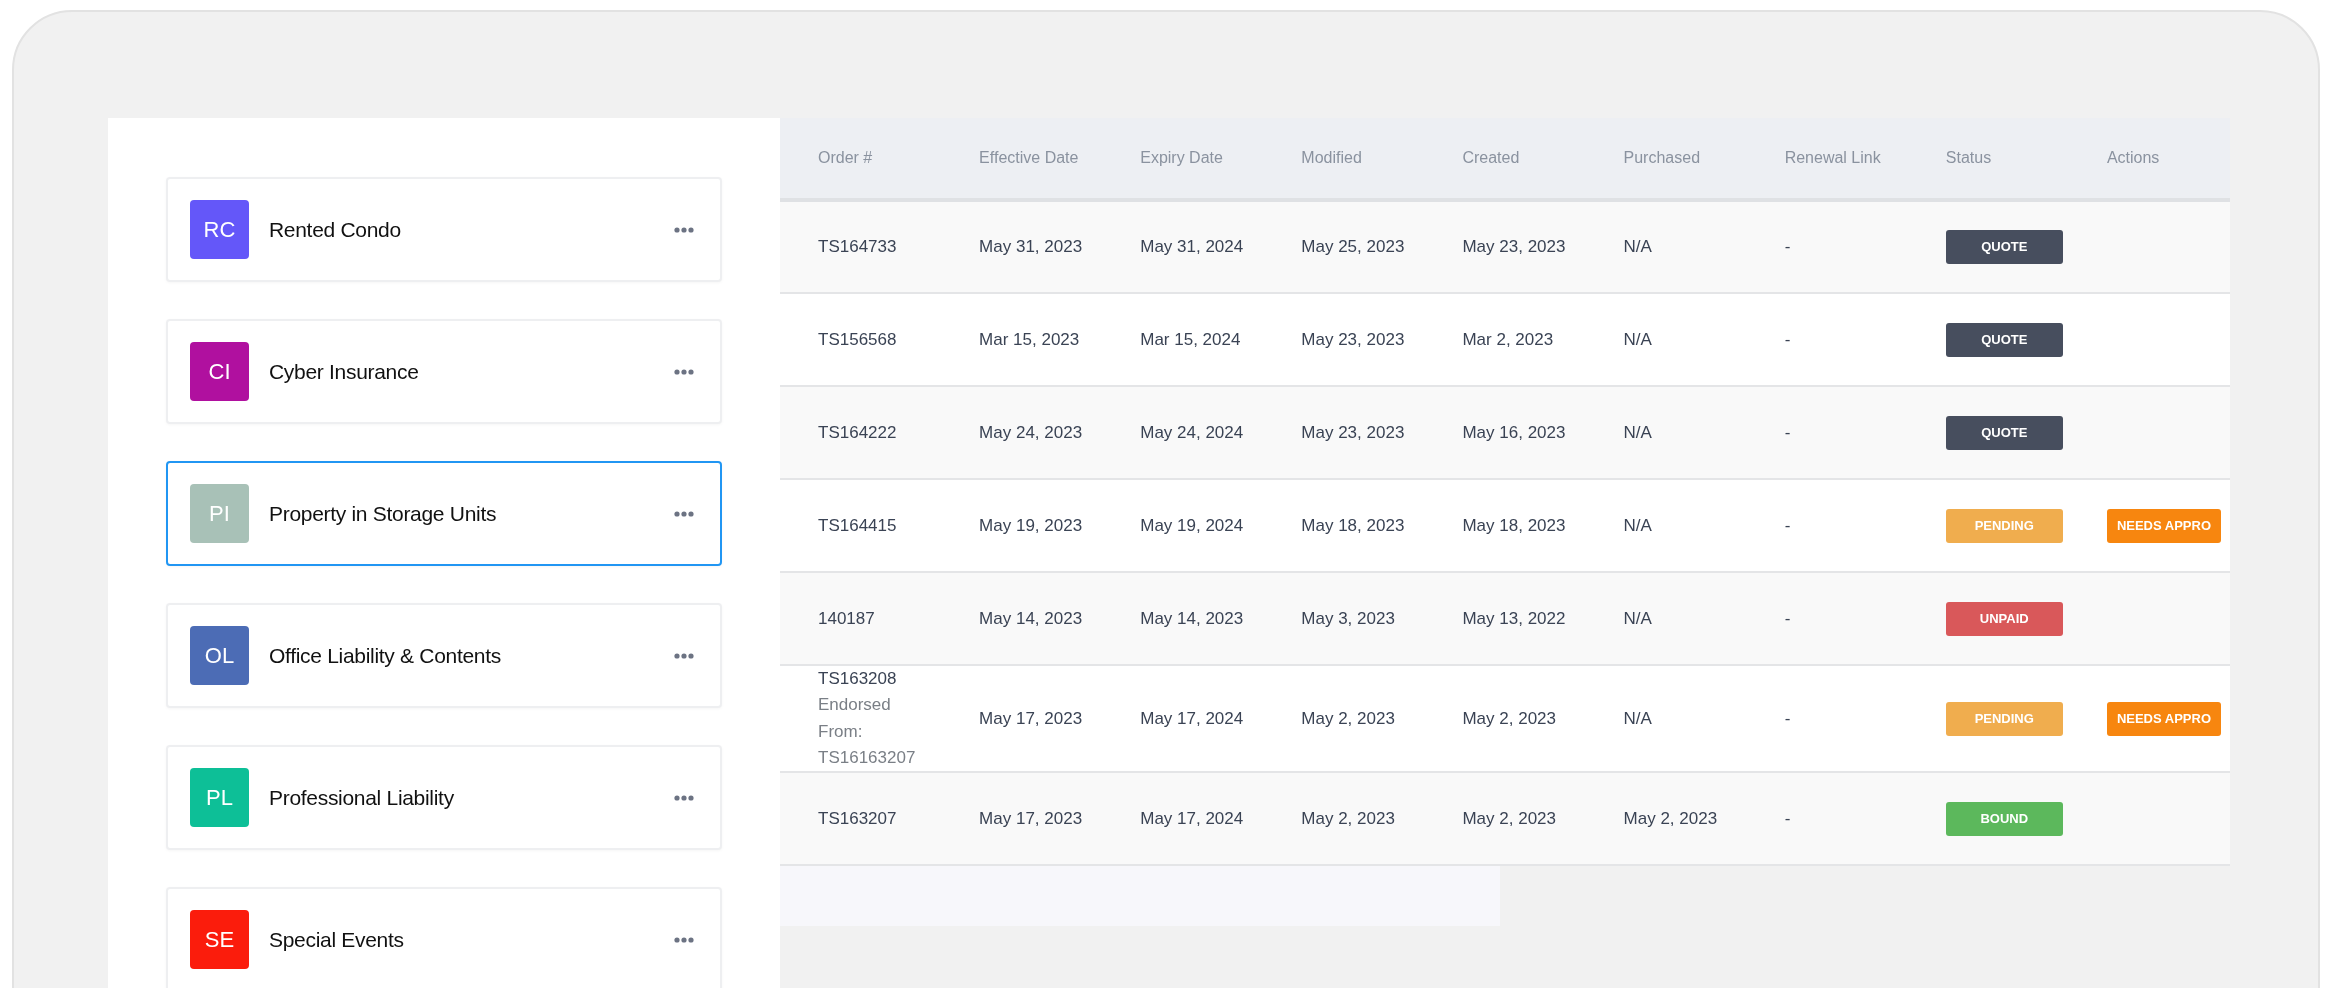 Image resolution: width=2340 pixels, height=988 pixels. What do you see at coordinates (861, 618) in the screenshot?
I see `order-number: 140187` at bounding box center [861, 618].